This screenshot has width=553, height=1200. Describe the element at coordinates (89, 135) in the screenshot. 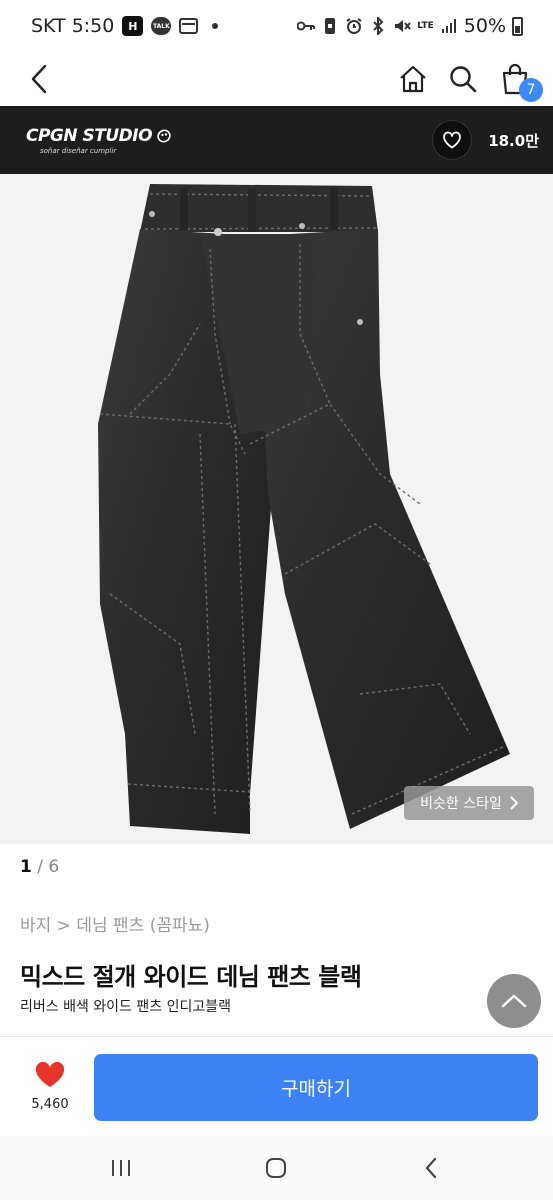

I see `shop-name: CPGN STUDIO` at that location.